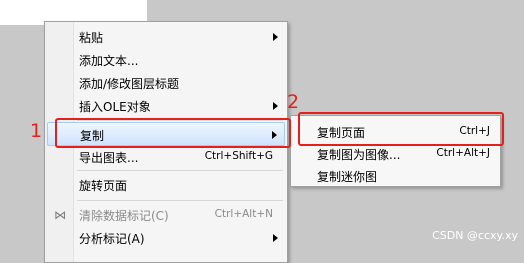 The image size is (524, 263). I want to click on menu-item-clear-data-markers: ⋈ 清除数据标记(C) Ctrl+Alt+N, so click(166, 215).